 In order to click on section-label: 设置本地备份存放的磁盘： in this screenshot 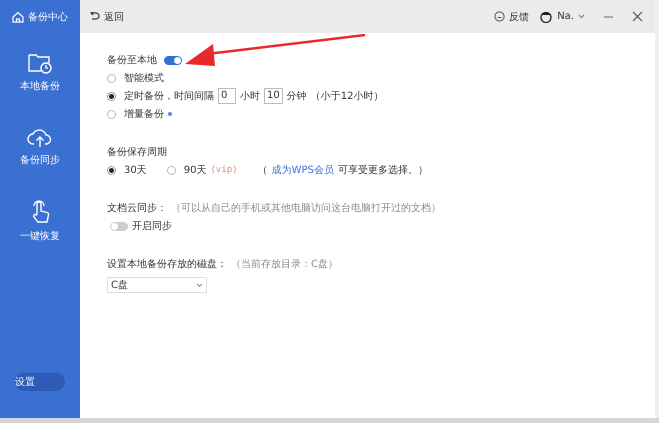, I will do `click(167, 264)`.